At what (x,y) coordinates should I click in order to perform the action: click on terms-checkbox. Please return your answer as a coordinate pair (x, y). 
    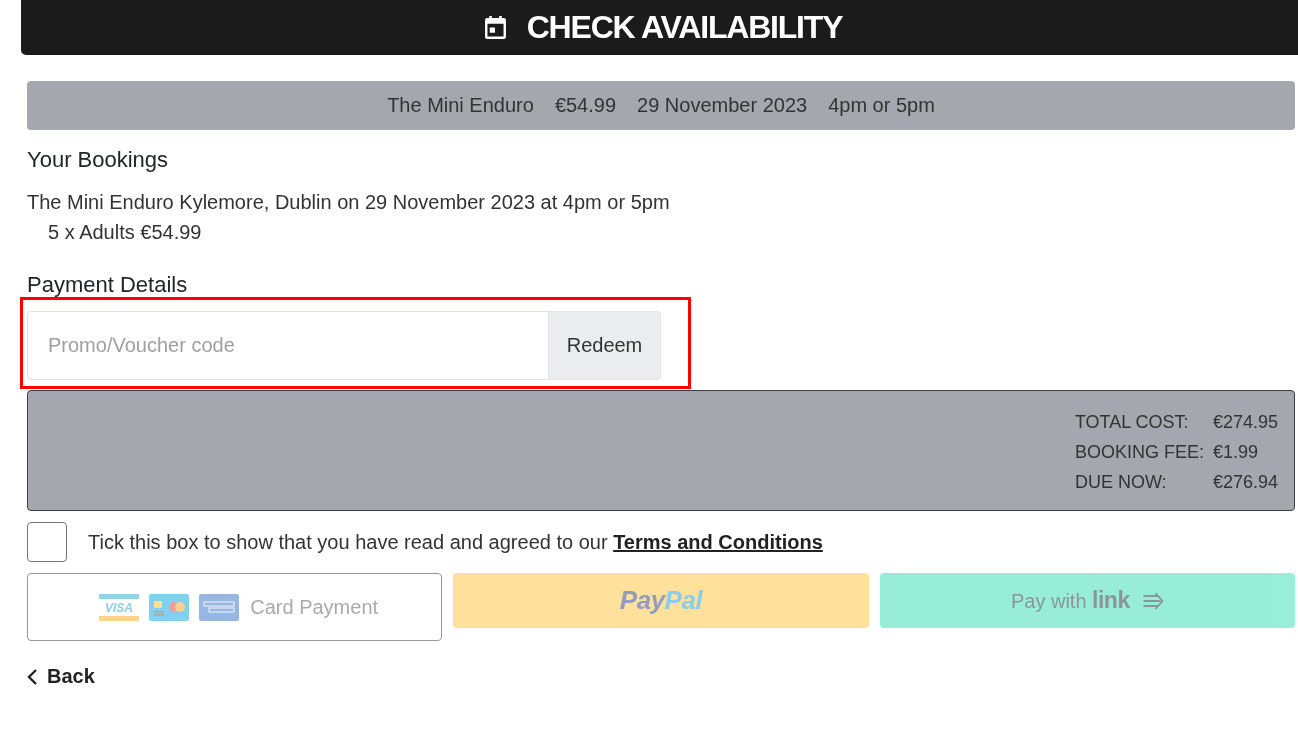
    Looking at the image, I should click on (47, 542).